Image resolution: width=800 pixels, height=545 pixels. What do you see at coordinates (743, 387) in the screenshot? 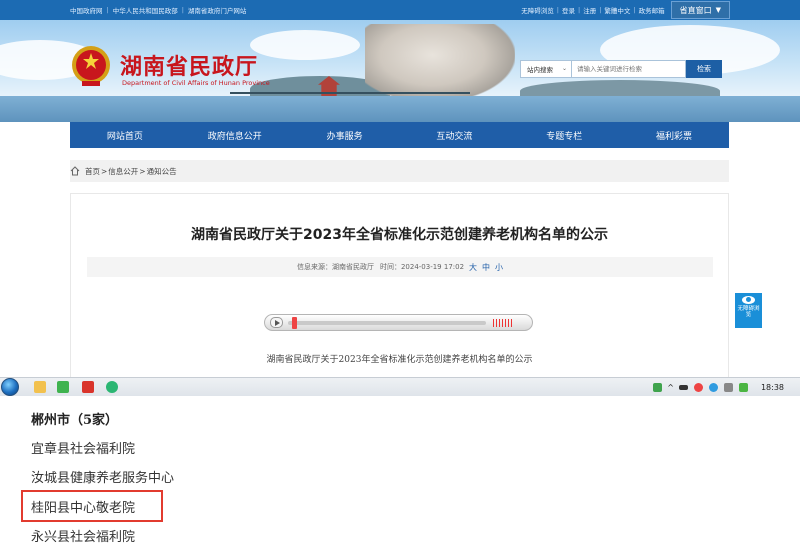
I see `wechat-tray-icon` at bounding box center [743, 387].